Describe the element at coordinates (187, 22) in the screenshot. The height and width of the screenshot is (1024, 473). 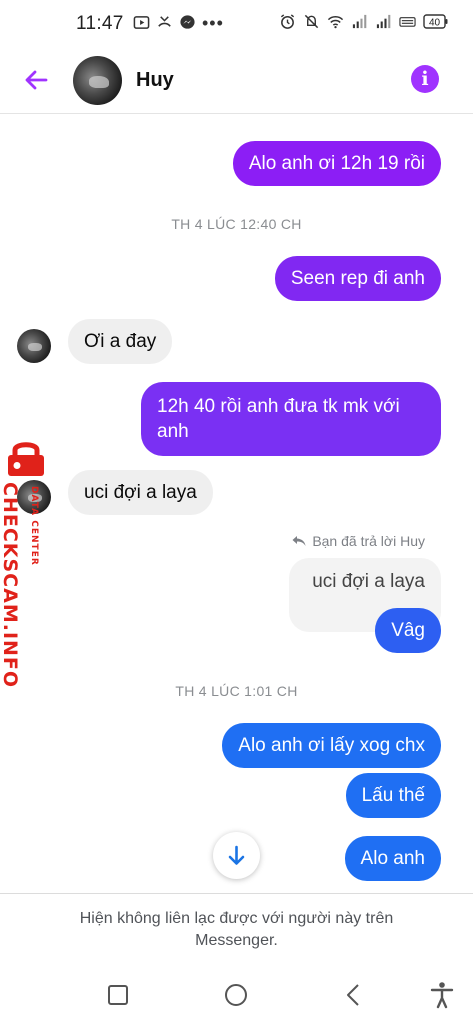
I see `messenger-icon` at that location.